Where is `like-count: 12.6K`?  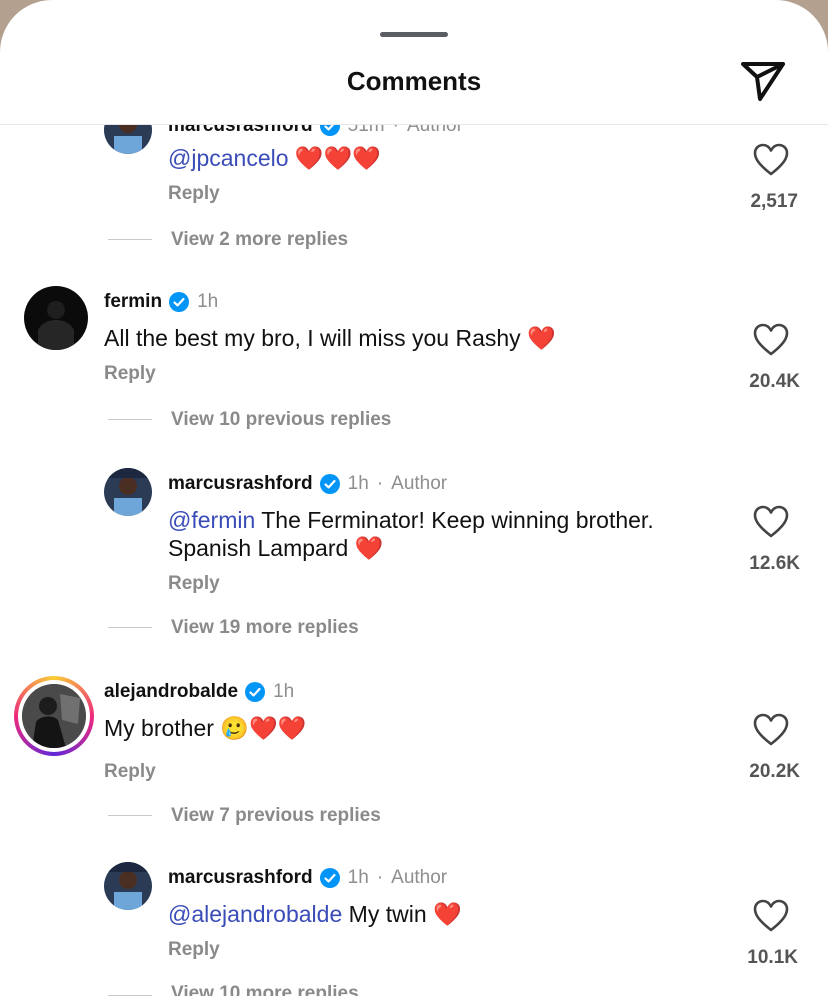 like-count: 12.6K is located at coordinates (774, 563).